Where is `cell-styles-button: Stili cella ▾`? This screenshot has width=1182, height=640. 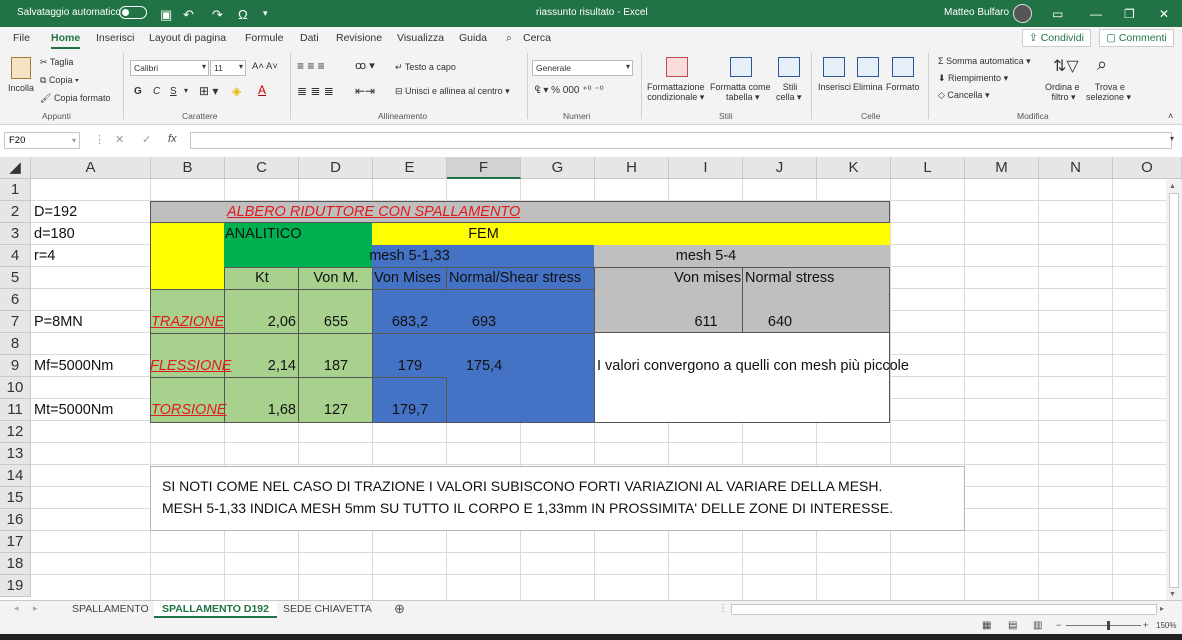
cell-styles-button: Stili cella ▾ is located at coordinates (789, 92).